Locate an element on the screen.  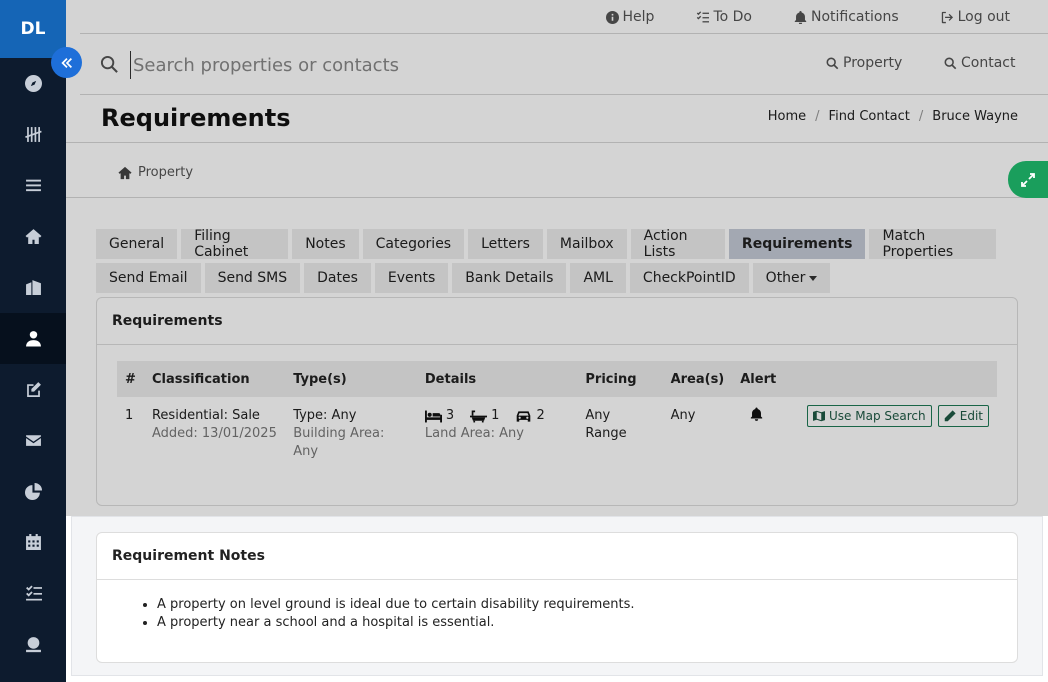
sidebar: DL is located at coordinates (33, 341).